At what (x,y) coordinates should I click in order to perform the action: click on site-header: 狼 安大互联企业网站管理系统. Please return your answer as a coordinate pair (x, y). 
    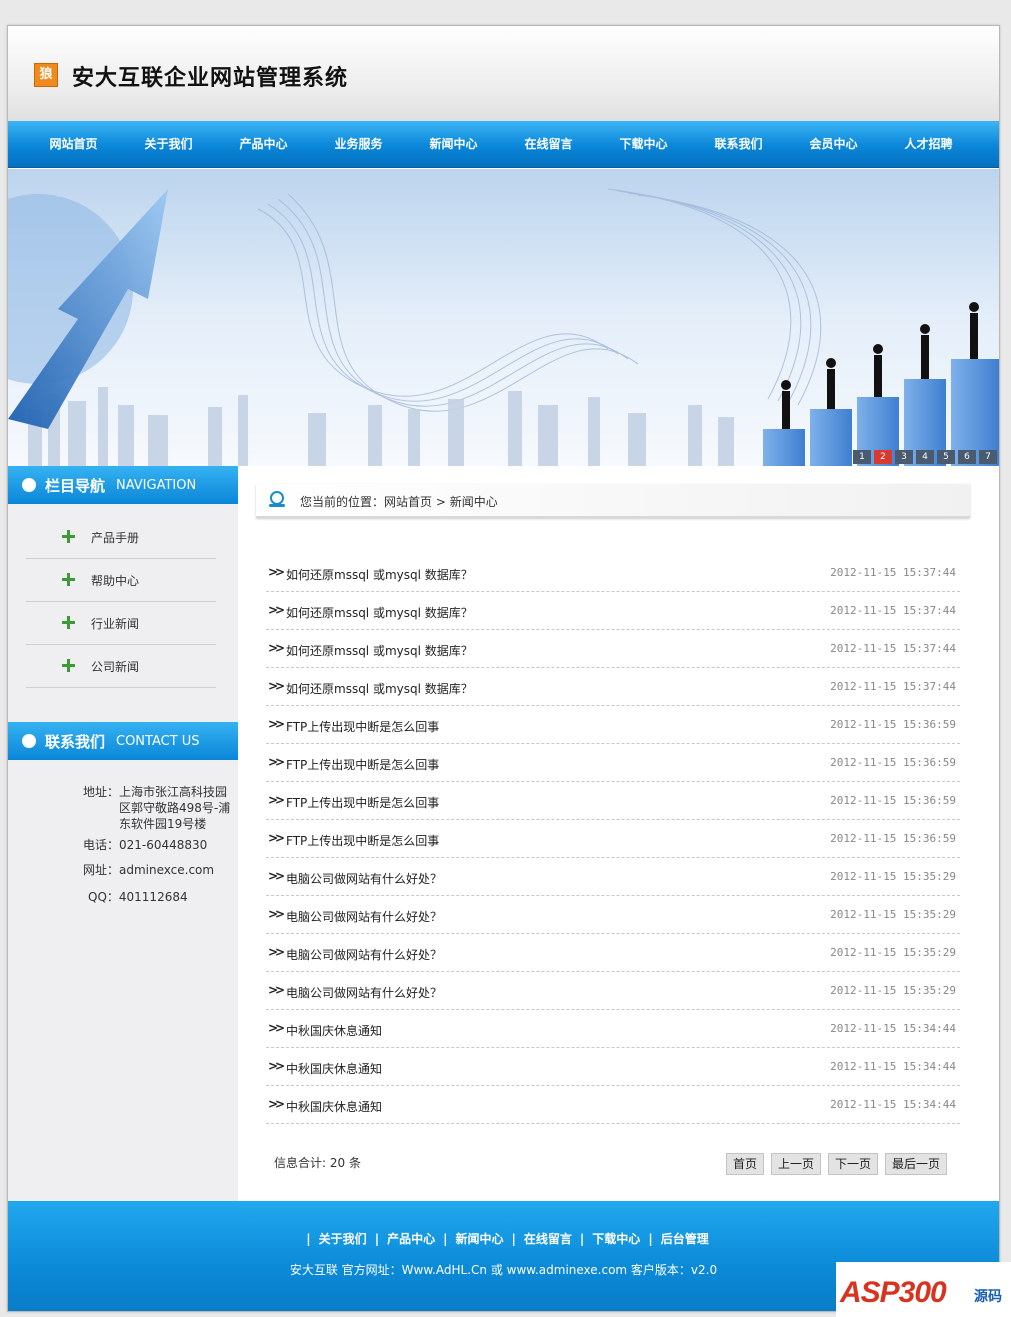
    Looking at the image, I should click on (503, 73).